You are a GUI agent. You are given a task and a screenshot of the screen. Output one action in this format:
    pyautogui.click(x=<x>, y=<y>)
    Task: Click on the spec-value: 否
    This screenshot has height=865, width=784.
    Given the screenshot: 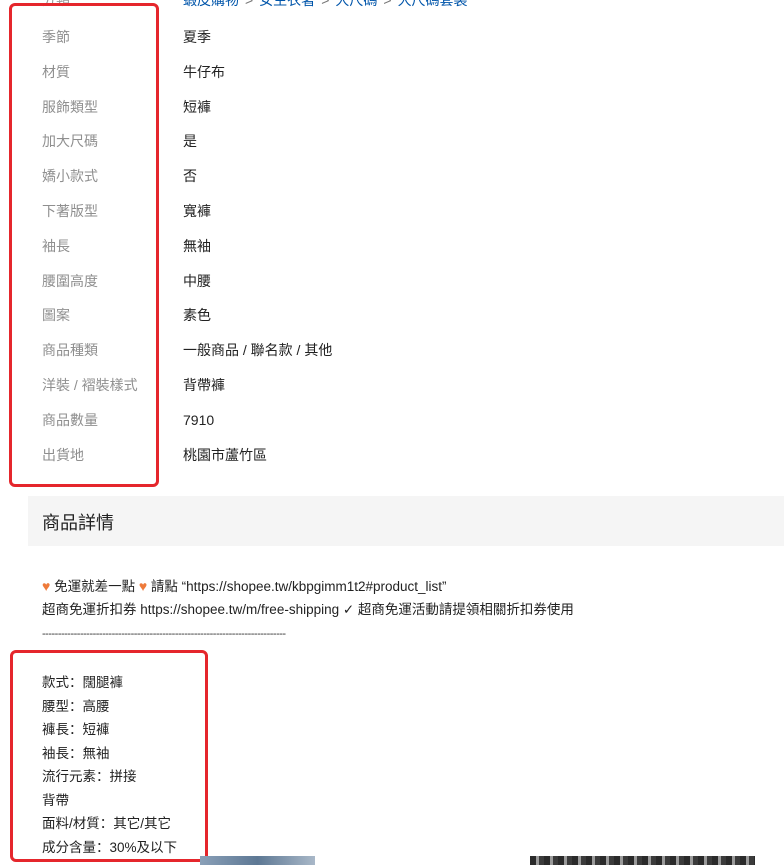 What is the action you would take?
    pyautogui.click(x=190, y=176)
    